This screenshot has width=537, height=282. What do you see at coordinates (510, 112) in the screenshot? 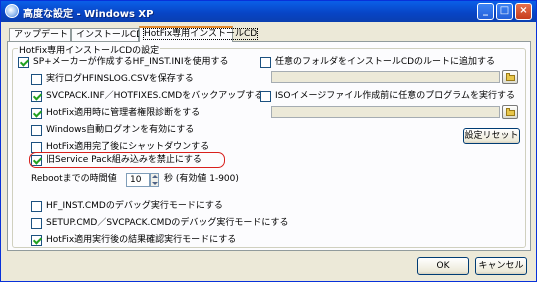
I see `browse-program-icon` at bounding box center [510, 112].